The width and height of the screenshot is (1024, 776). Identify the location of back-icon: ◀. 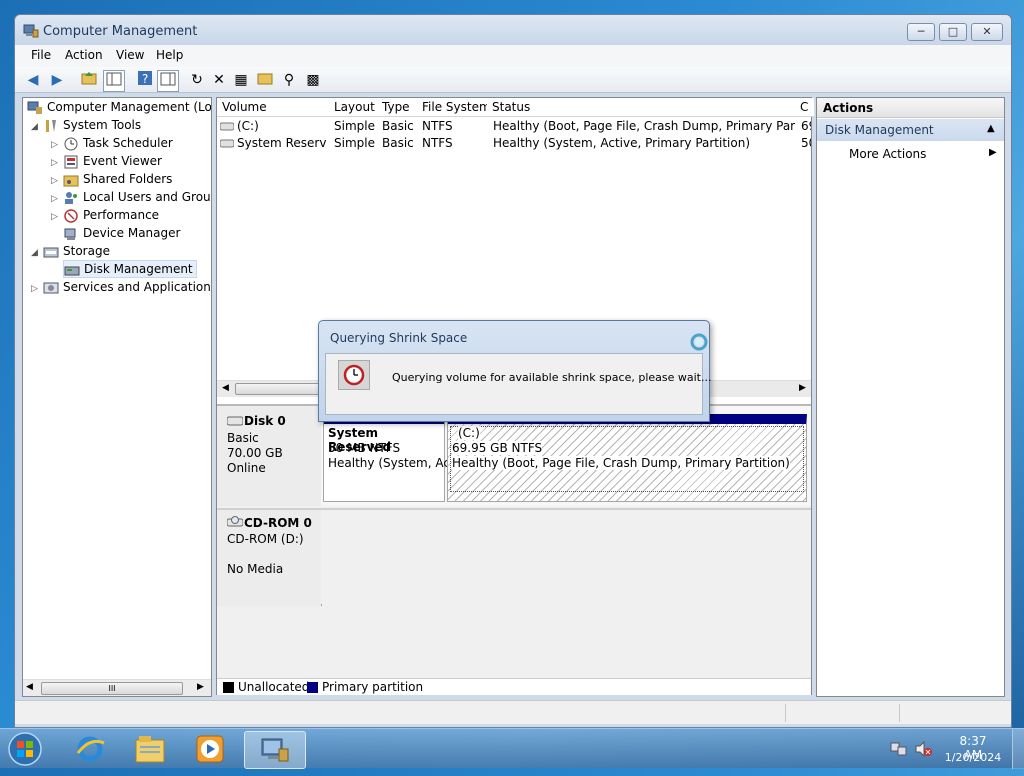
(33, 80).